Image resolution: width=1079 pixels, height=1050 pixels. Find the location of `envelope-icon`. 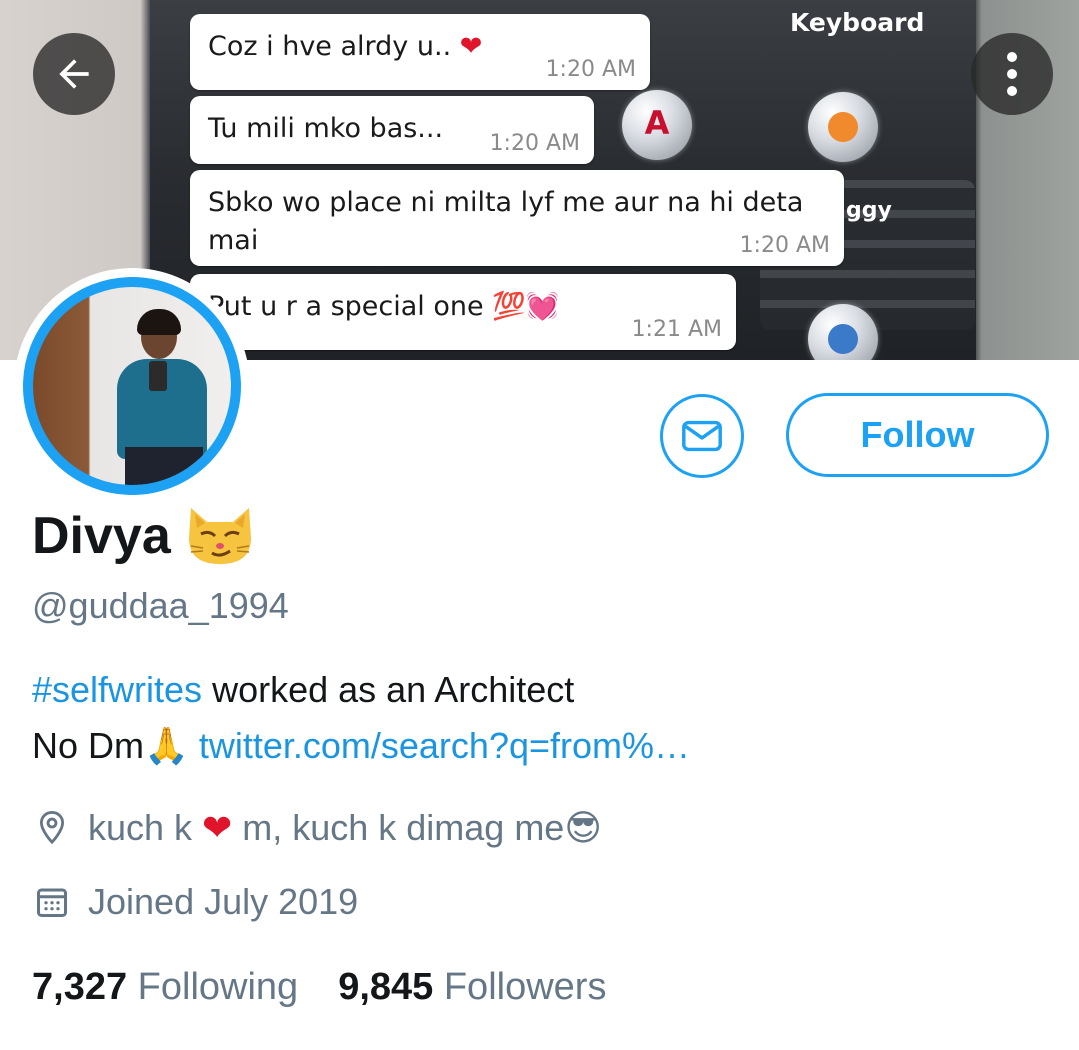

envelope-icon is located at coordinates (702, 436).